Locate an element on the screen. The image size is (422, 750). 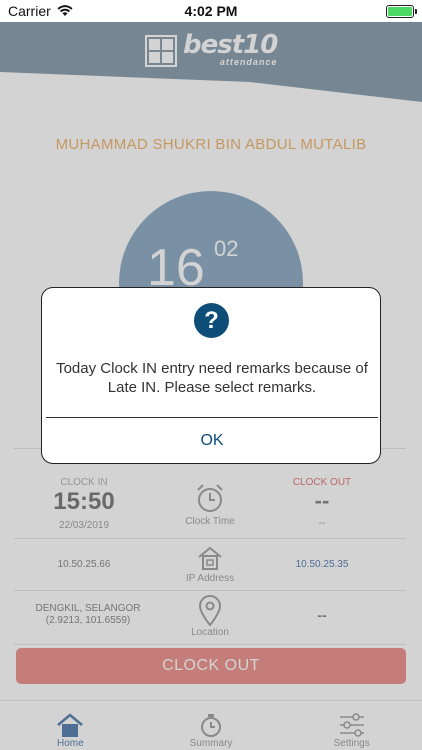
status-left: Carrier is located at coordinates (40, 11).